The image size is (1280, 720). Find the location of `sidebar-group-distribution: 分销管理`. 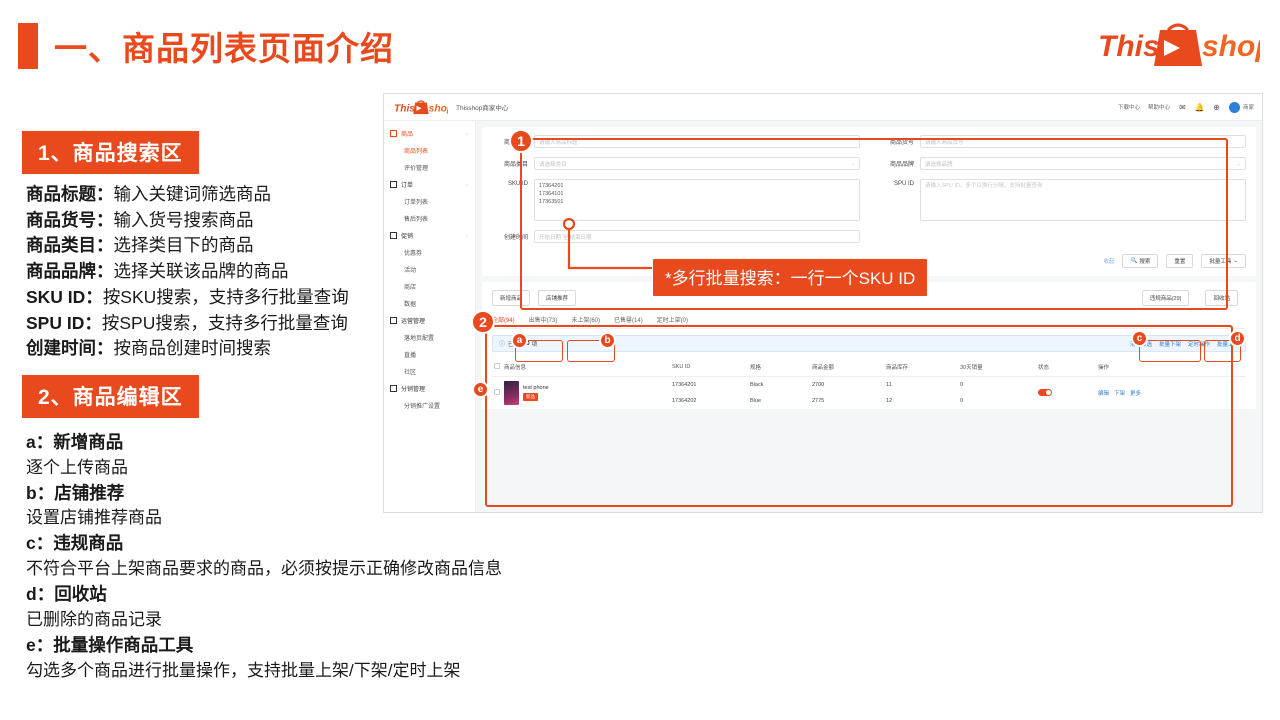

sidebar-group-distribution: 分销管理 is located at coordinates (429, 388).